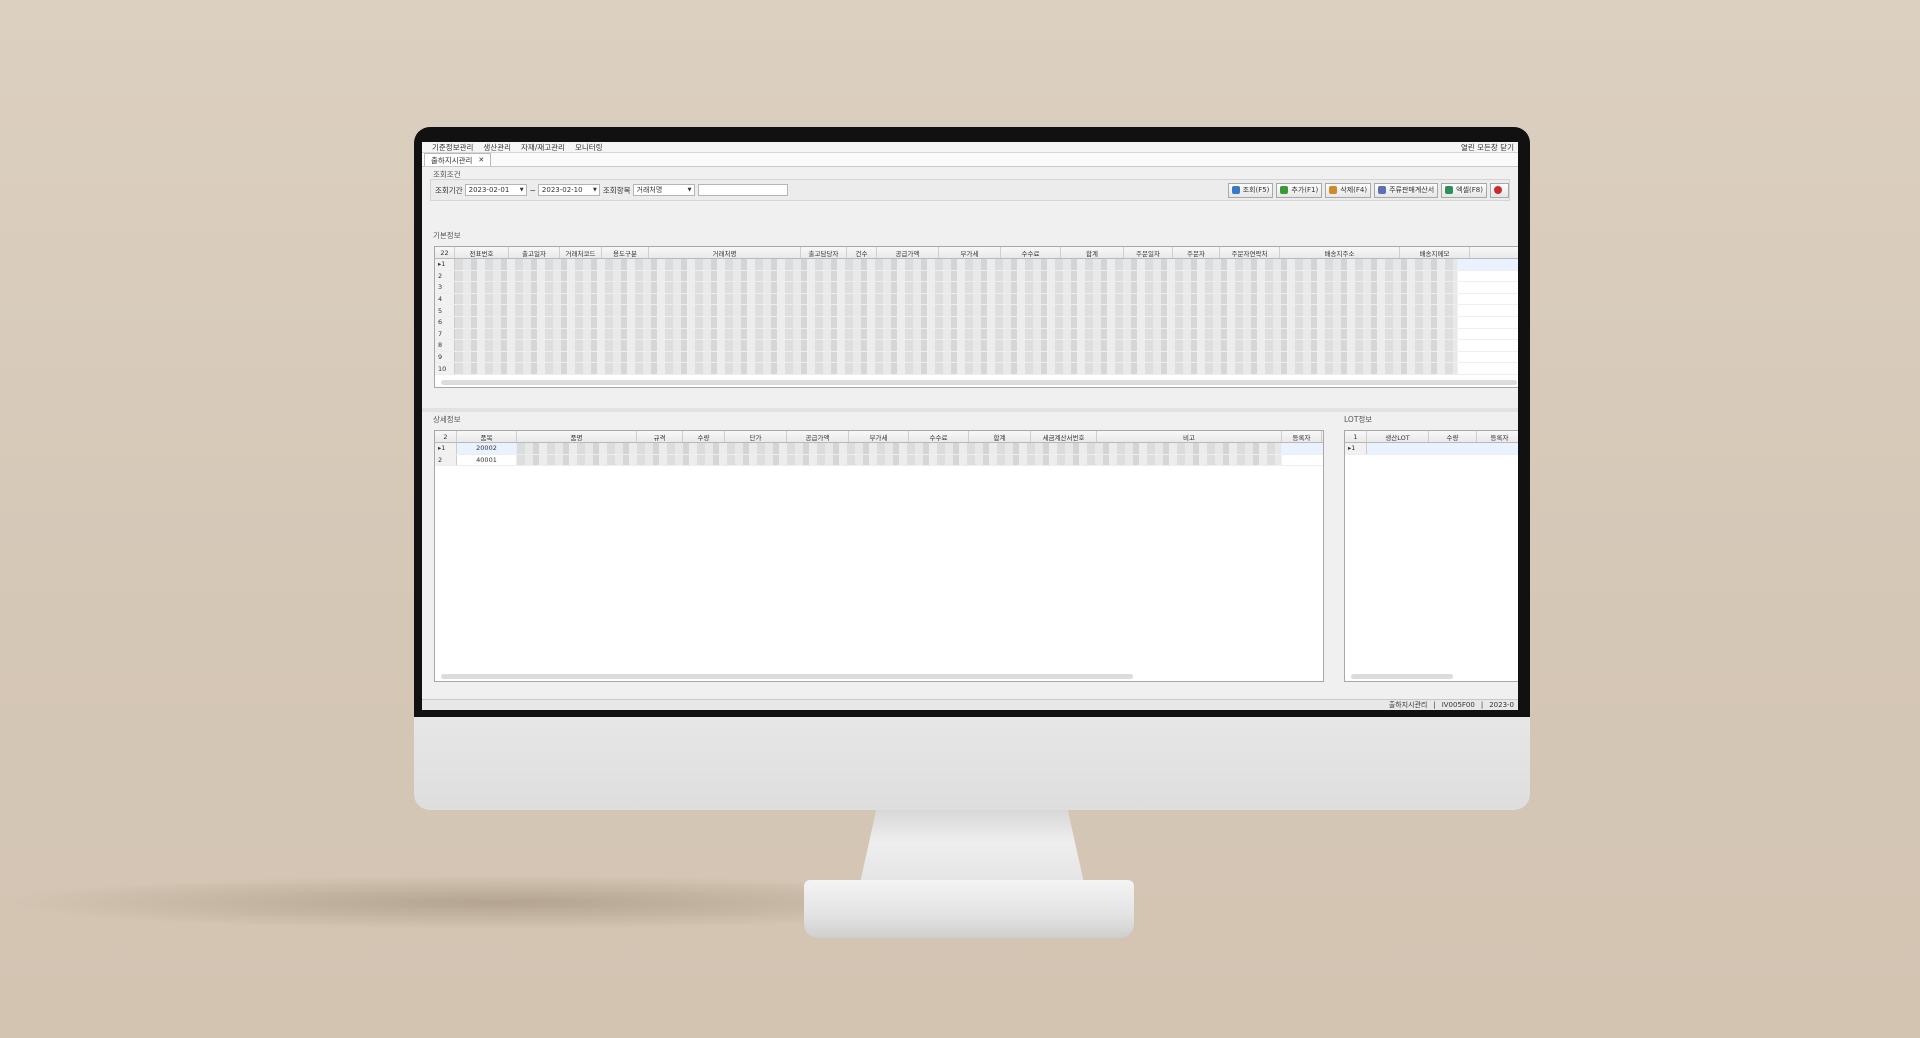 This screenshot has width=1920, height=1038. I want to click on column-header: 생산LOT, so click(1398, 436).